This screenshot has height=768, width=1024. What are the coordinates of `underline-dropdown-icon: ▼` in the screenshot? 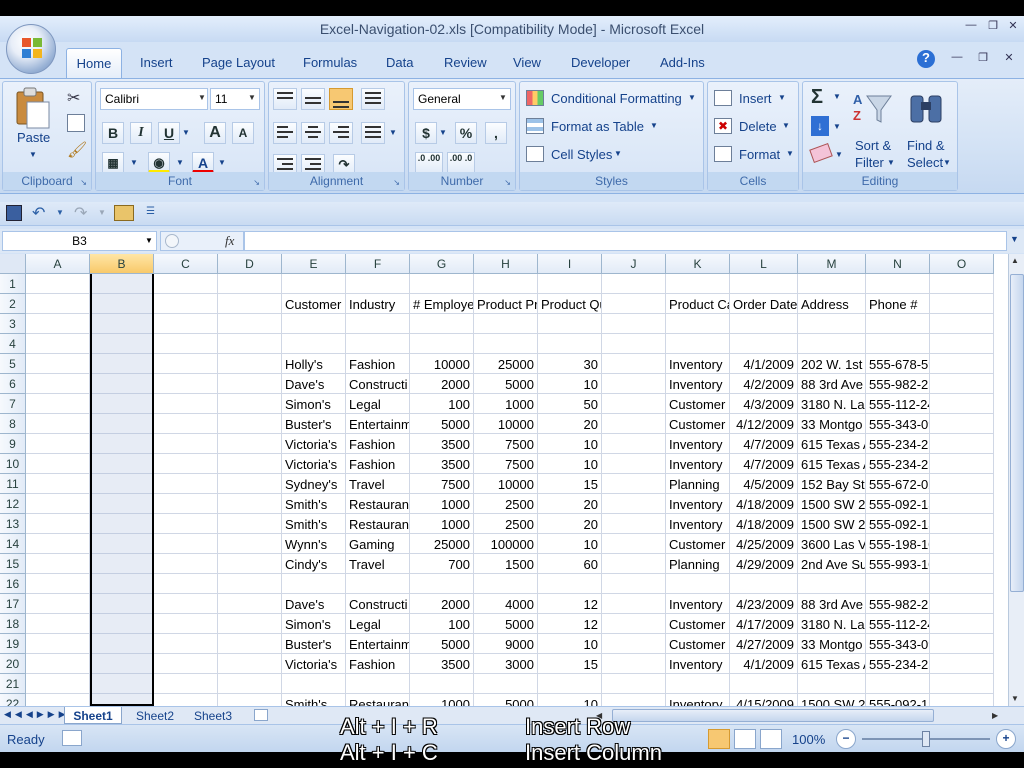 It's located at (186, 132).